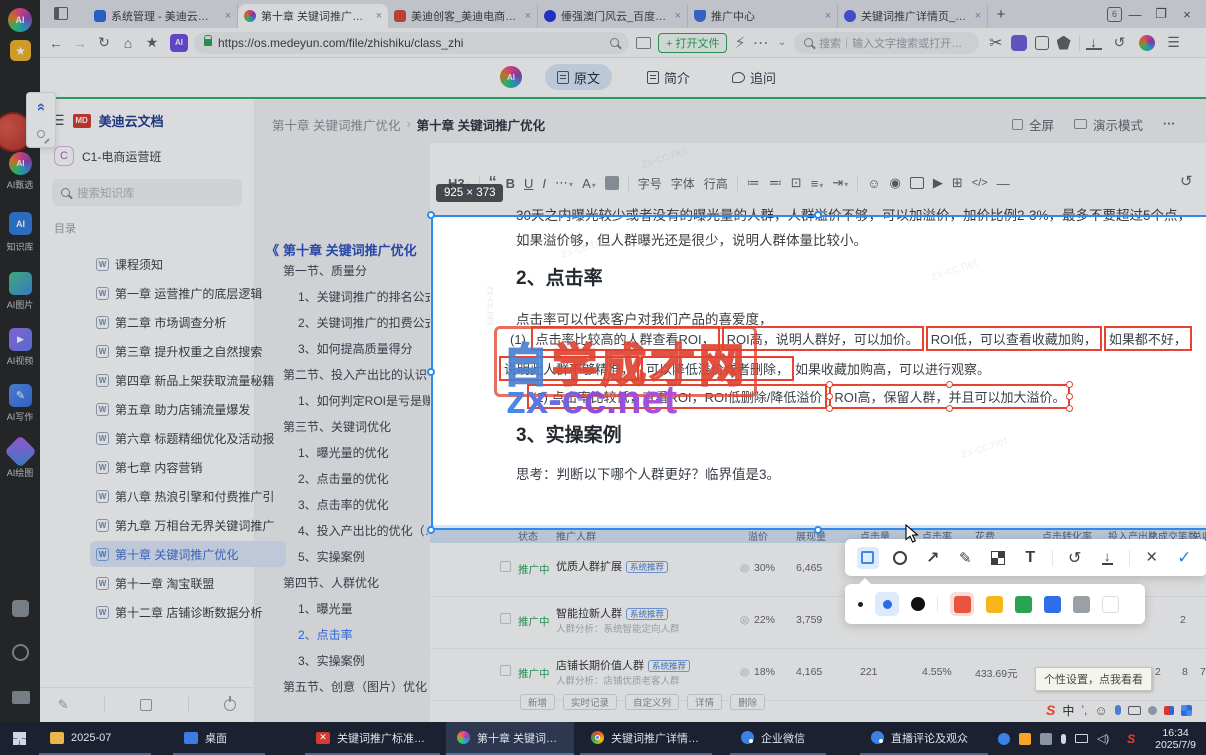  Describe the element at coordinates (1152, 558) in the screenshot. I see `cancel-capture-button: ×` at that location.